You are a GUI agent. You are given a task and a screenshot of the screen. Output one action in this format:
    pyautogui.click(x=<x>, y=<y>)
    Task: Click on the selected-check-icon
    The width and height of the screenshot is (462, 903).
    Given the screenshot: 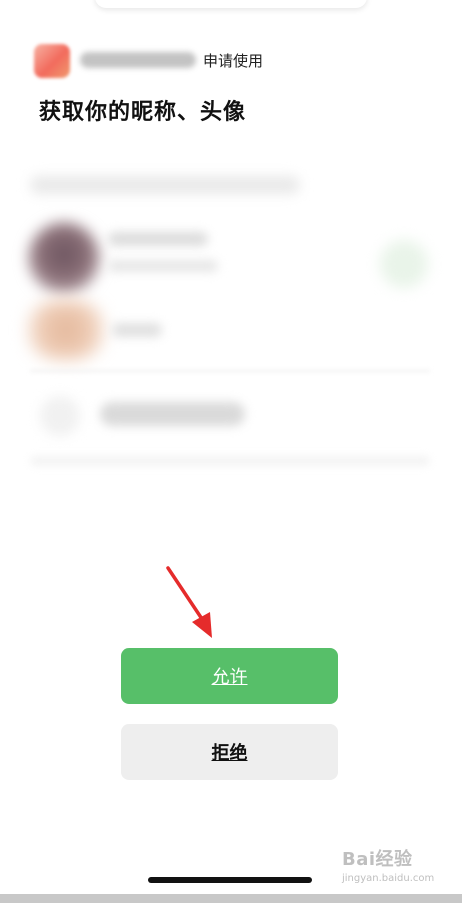 What is the action you would take?
    pyautogui.click(x=404, y=264)
    